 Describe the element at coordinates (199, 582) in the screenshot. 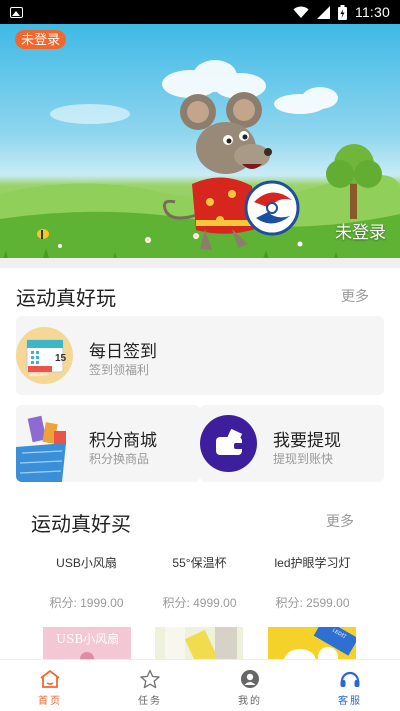

I see `product-item: 55°保温杯 积分: 4999.00` at that location.